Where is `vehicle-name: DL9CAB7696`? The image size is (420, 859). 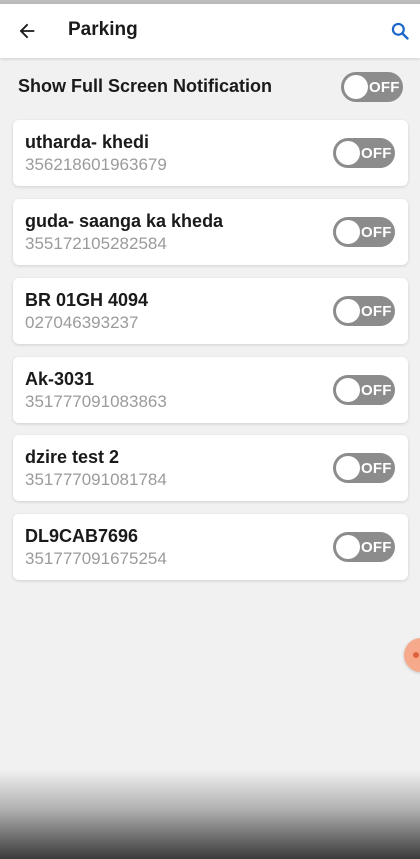 vehicle-name: DL9CAB7696 is located at coordinates (82, 536).